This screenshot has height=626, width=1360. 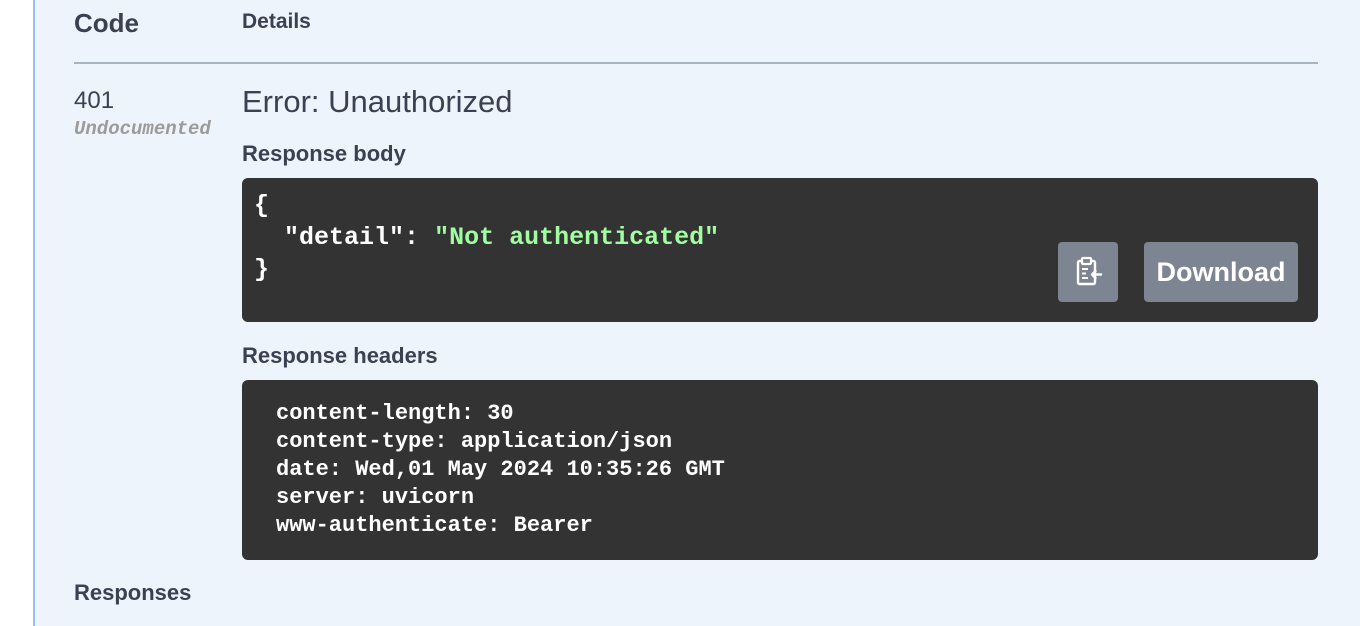 I want to click on json-open-brace: {, so click(x=262, y=205).